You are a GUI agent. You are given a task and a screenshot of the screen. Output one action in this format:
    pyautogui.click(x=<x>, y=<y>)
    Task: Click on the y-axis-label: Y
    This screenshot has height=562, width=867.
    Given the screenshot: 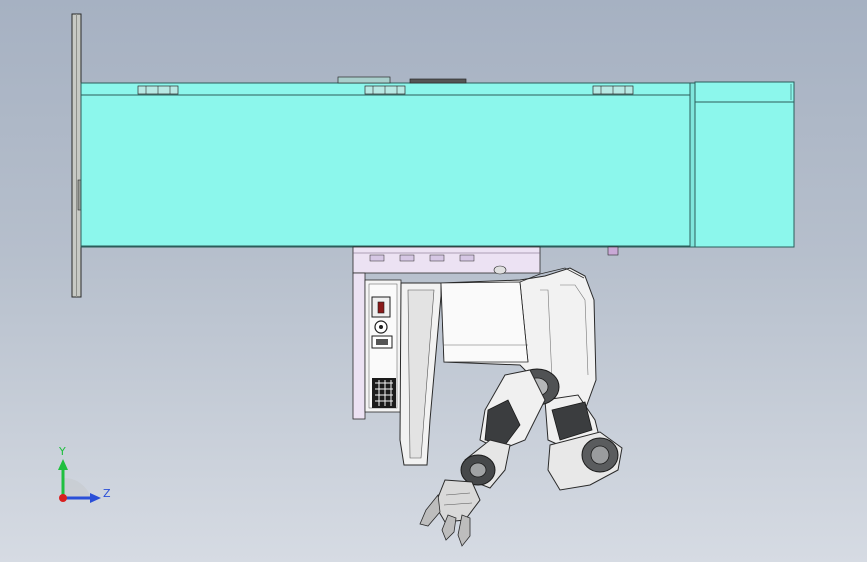 What is the action you would take?
    pyautogui.click(x=62, y=451)
    